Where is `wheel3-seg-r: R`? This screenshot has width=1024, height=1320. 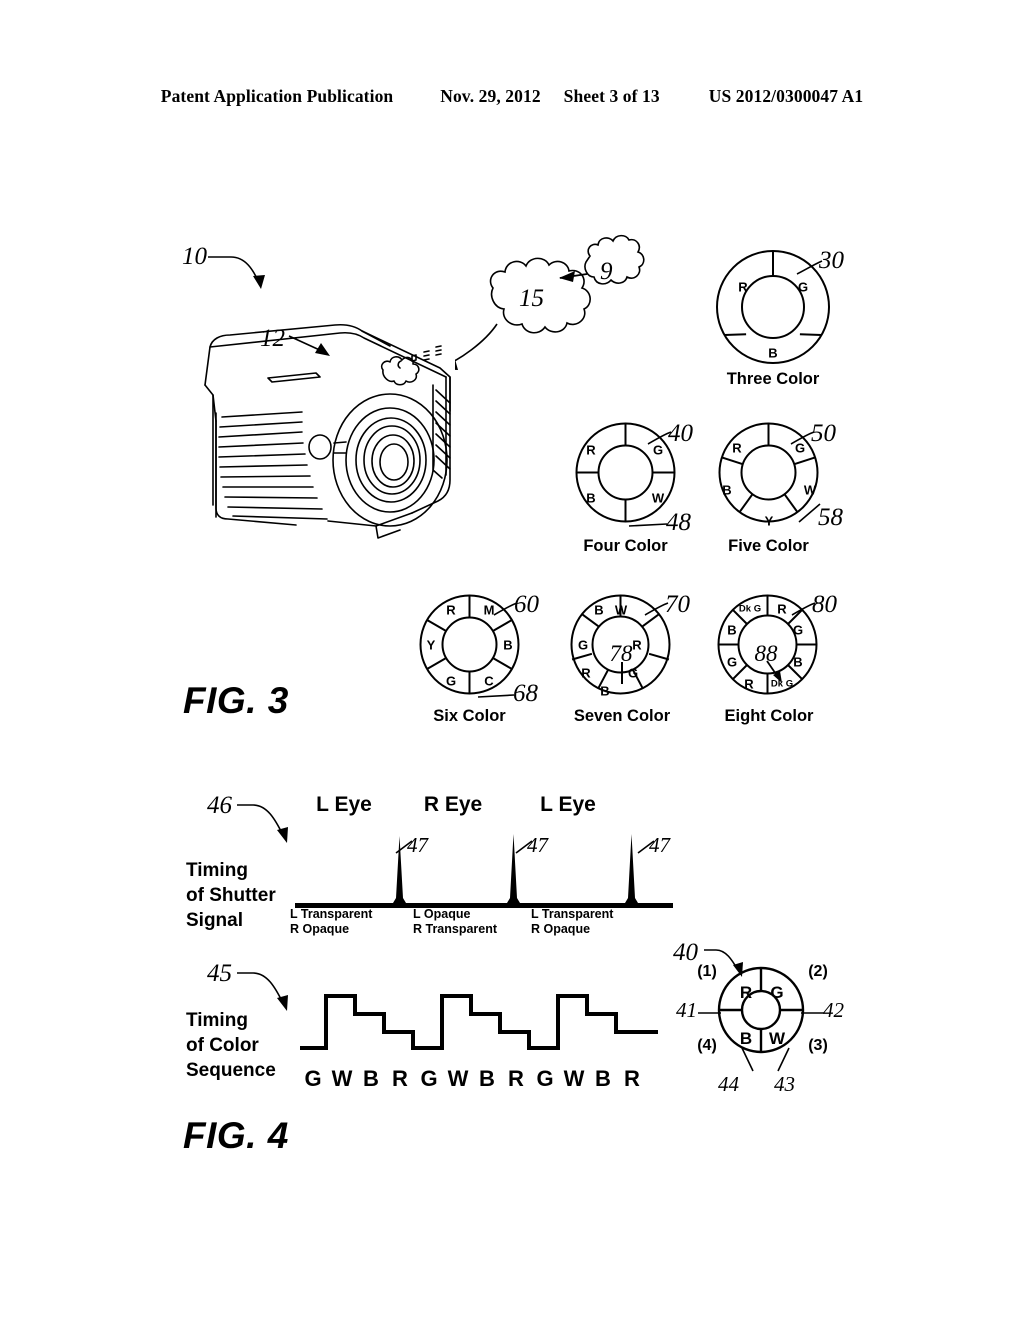 wheel3-seg-r: R is located at coordinates (743, 287).